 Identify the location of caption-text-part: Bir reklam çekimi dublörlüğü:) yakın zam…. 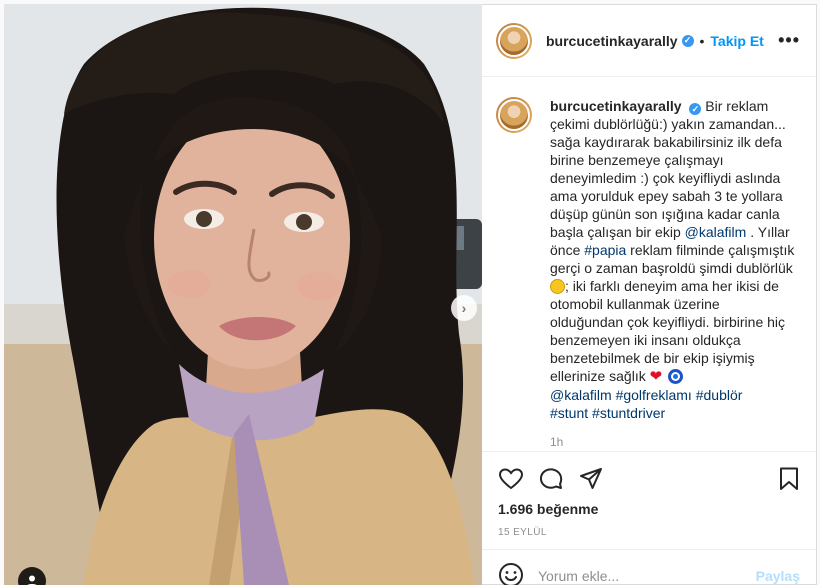
(668, 169).